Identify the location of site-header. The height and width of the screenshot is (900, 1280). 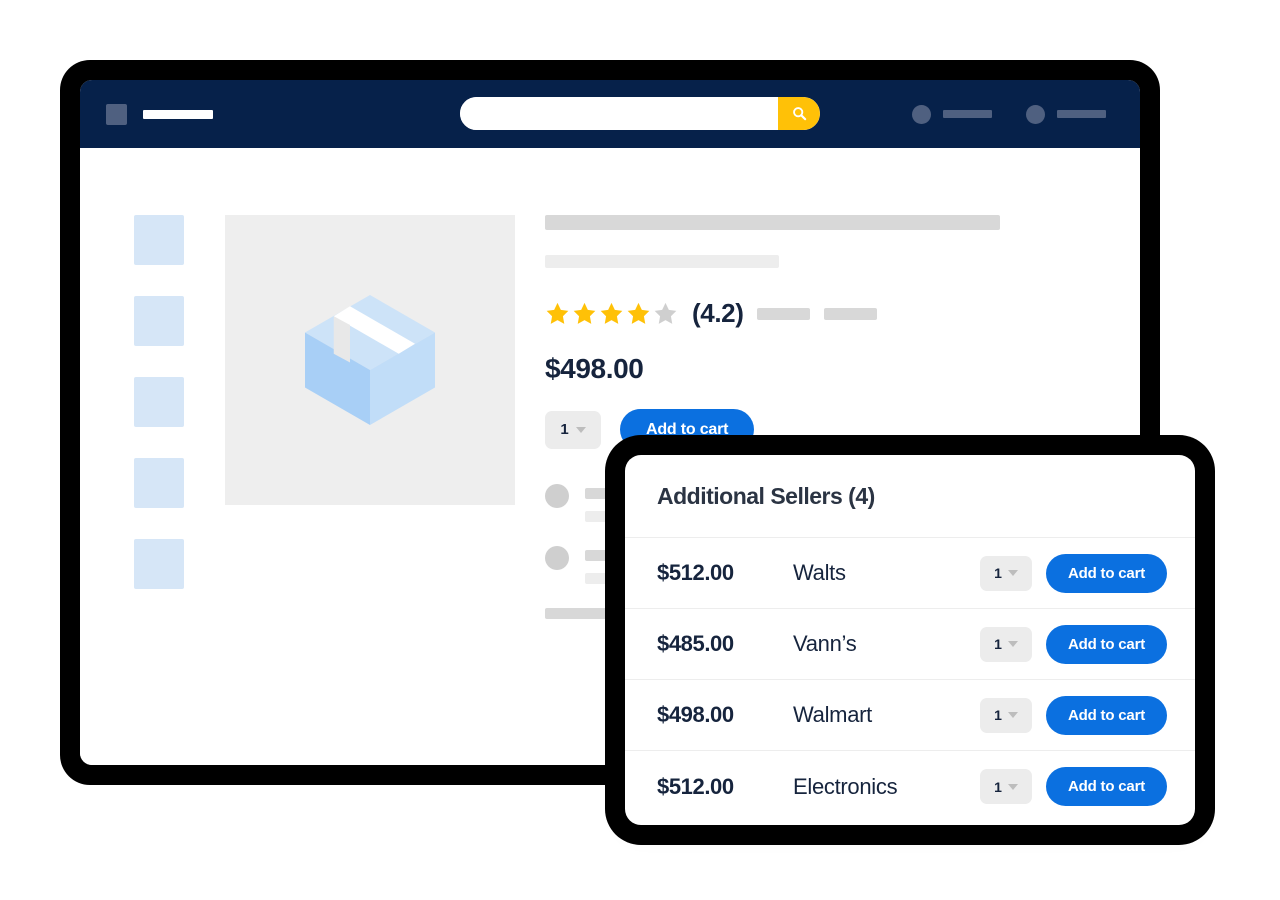
(610, 114).